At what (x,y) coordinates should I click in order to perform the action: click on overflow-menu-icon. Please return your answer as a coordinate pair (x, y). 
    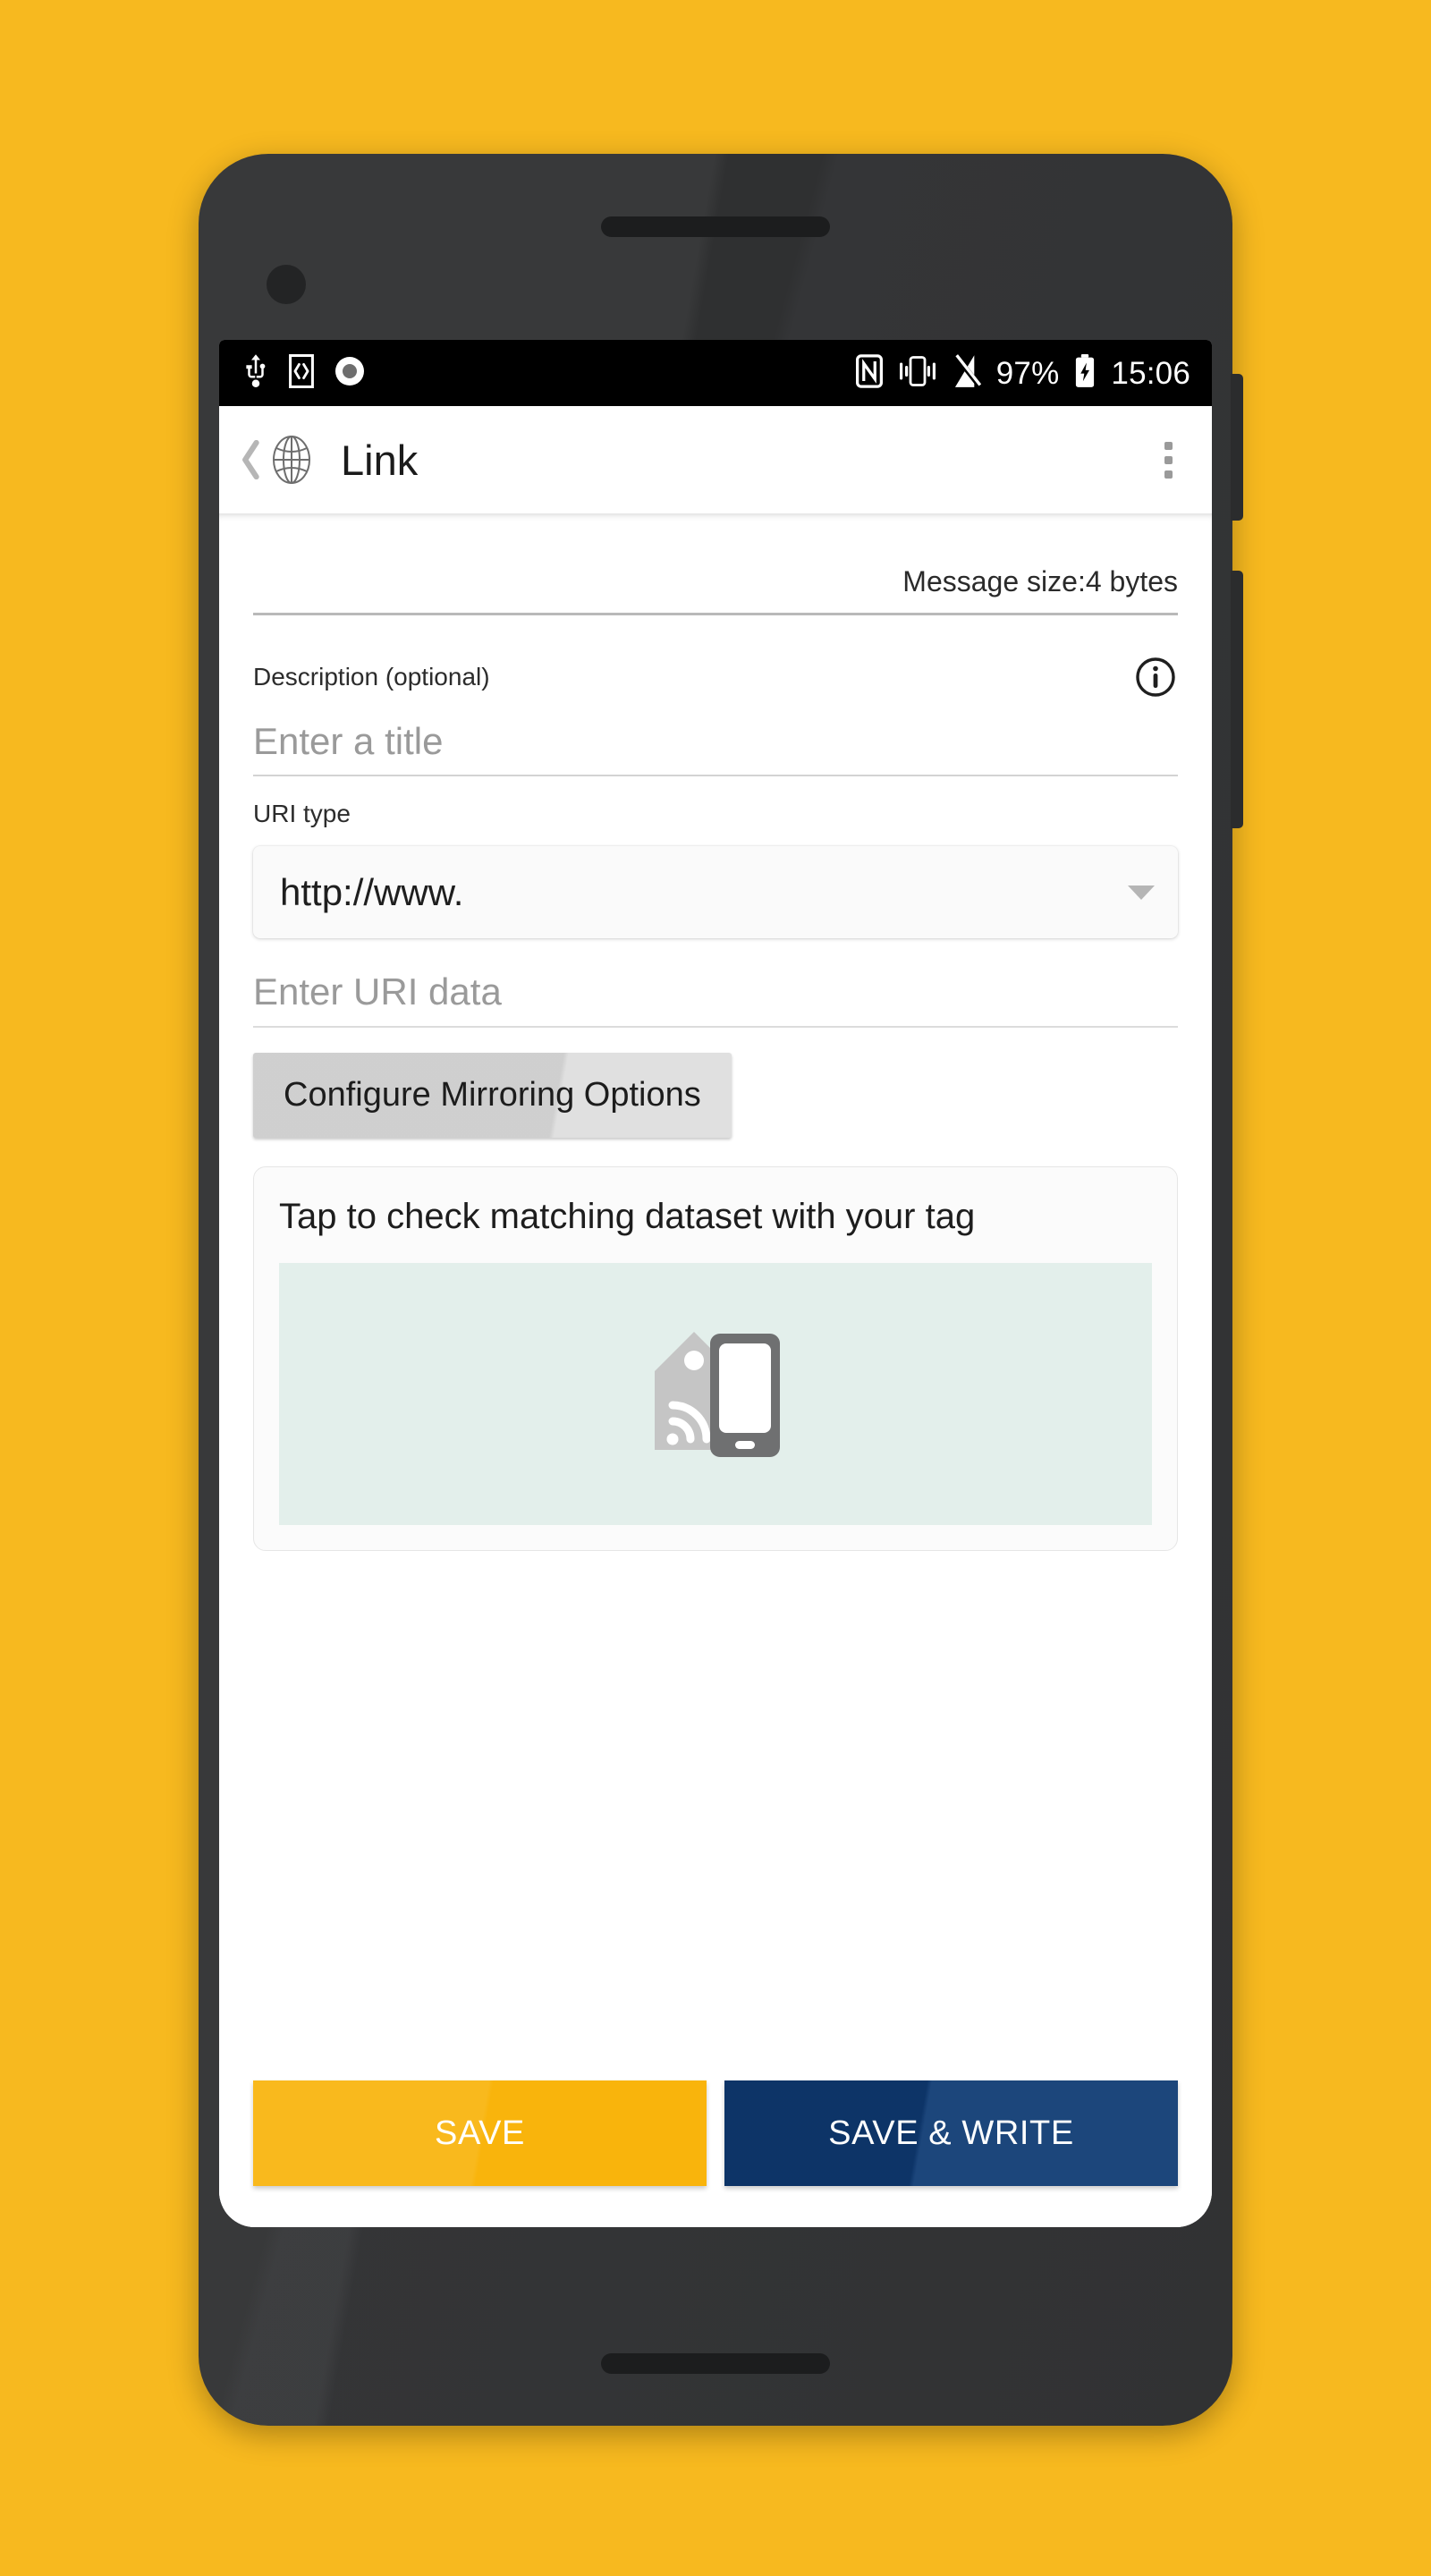
    Looking at the image, I should click on (1169, 460).